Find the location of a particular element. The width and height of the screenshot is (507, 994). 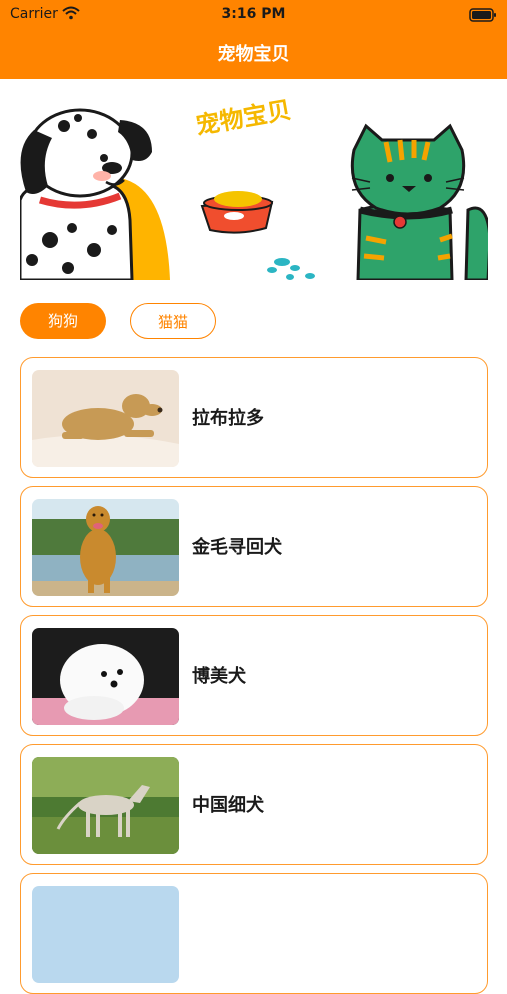

pet-card-chinese-greyhound: 中国细犬 is located at coordinates (254, 804).